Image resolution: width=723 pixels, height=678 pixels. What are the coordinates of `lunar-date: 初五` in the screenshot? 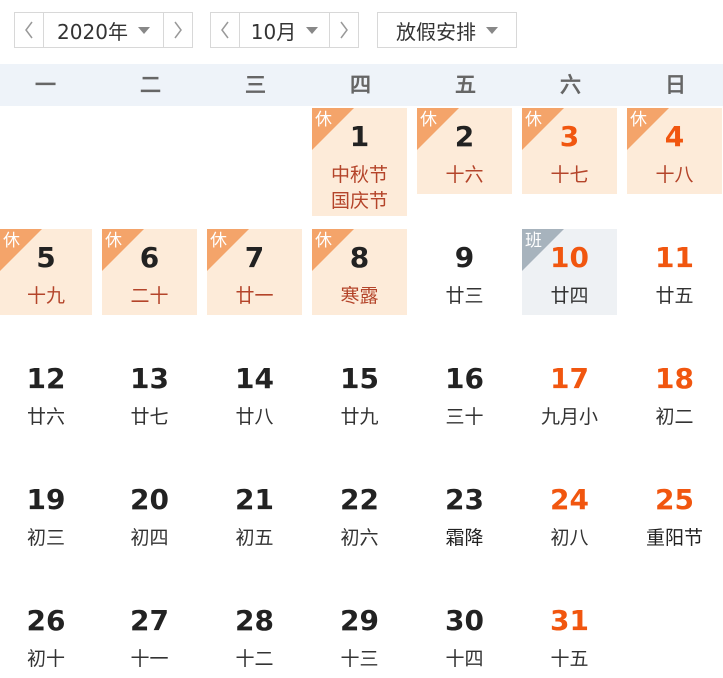 It's located at (254, 538).